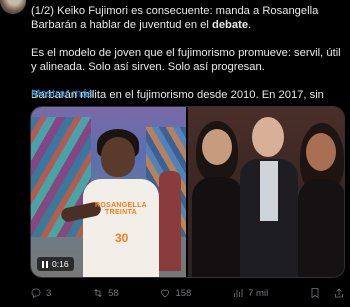 The height and width of the screenshot is (307, 350). I want to click on video-time: 0:16, so click(60, 264).